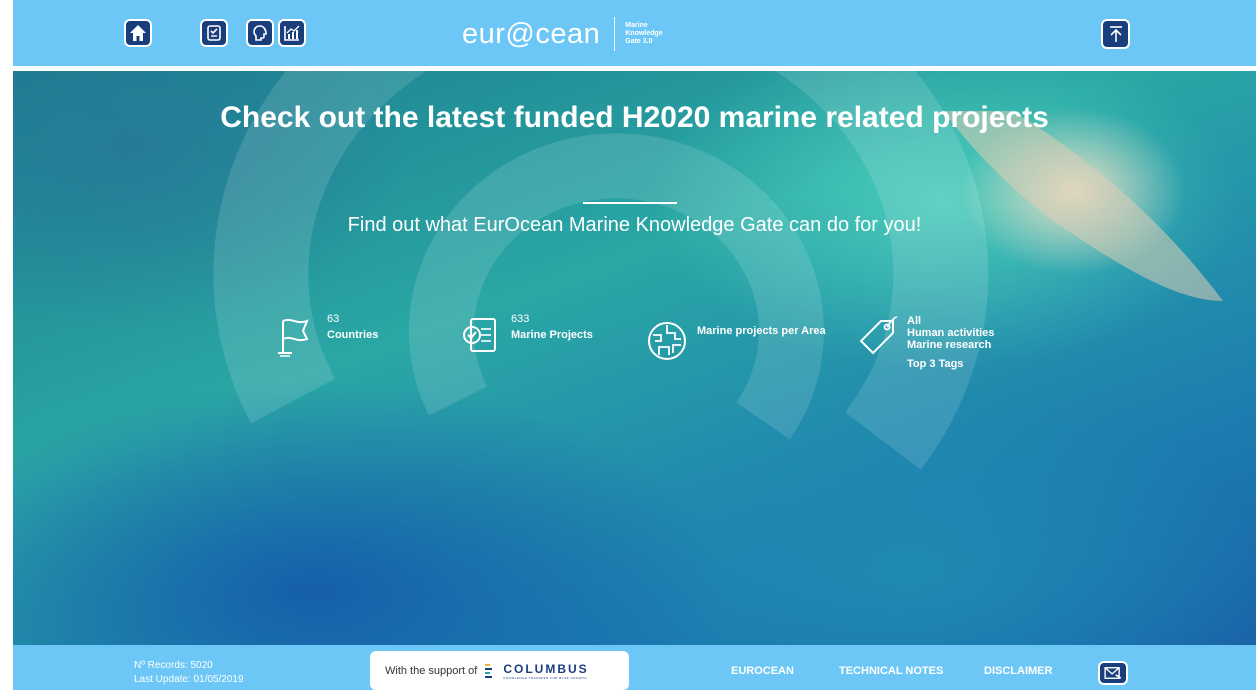 This screenshot has height=690, width=1256. What do you see at coordinates (293, 337) in the screenshot?
I see `flag-icon` at bounding box center [293, 337].